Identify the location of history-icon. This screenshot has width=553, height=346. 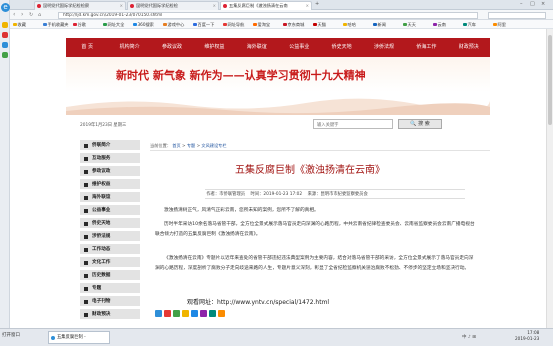
(5, 35).